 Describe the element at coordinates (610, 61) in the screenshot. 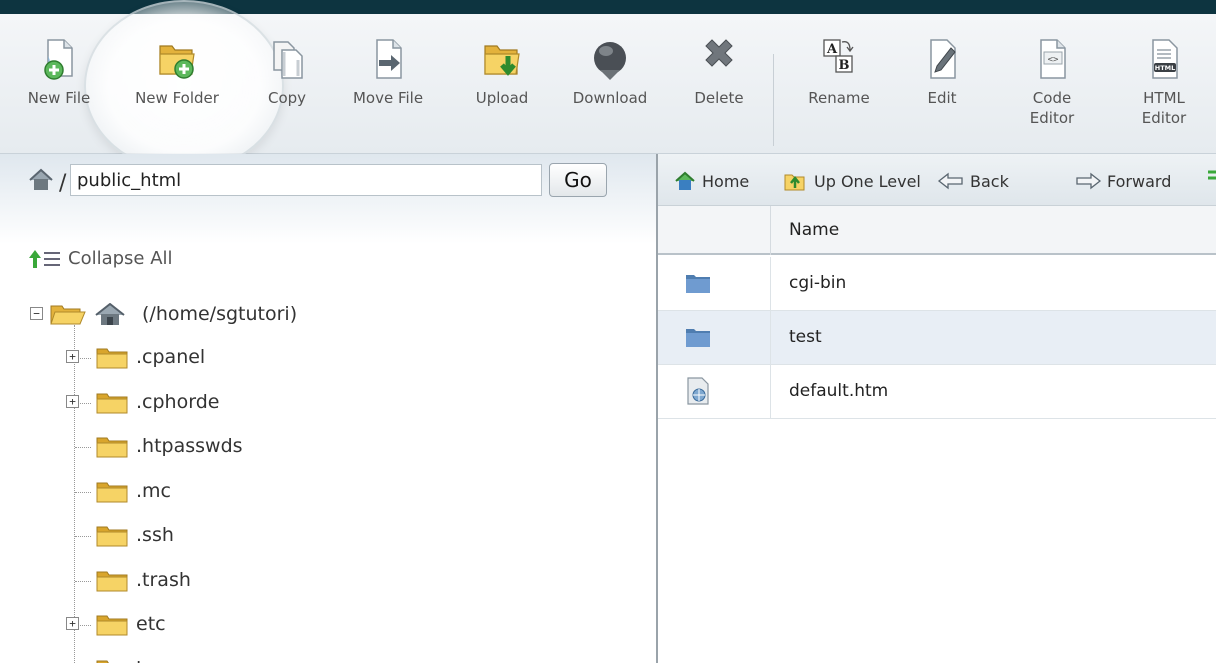

I see `download-icon` at that location.